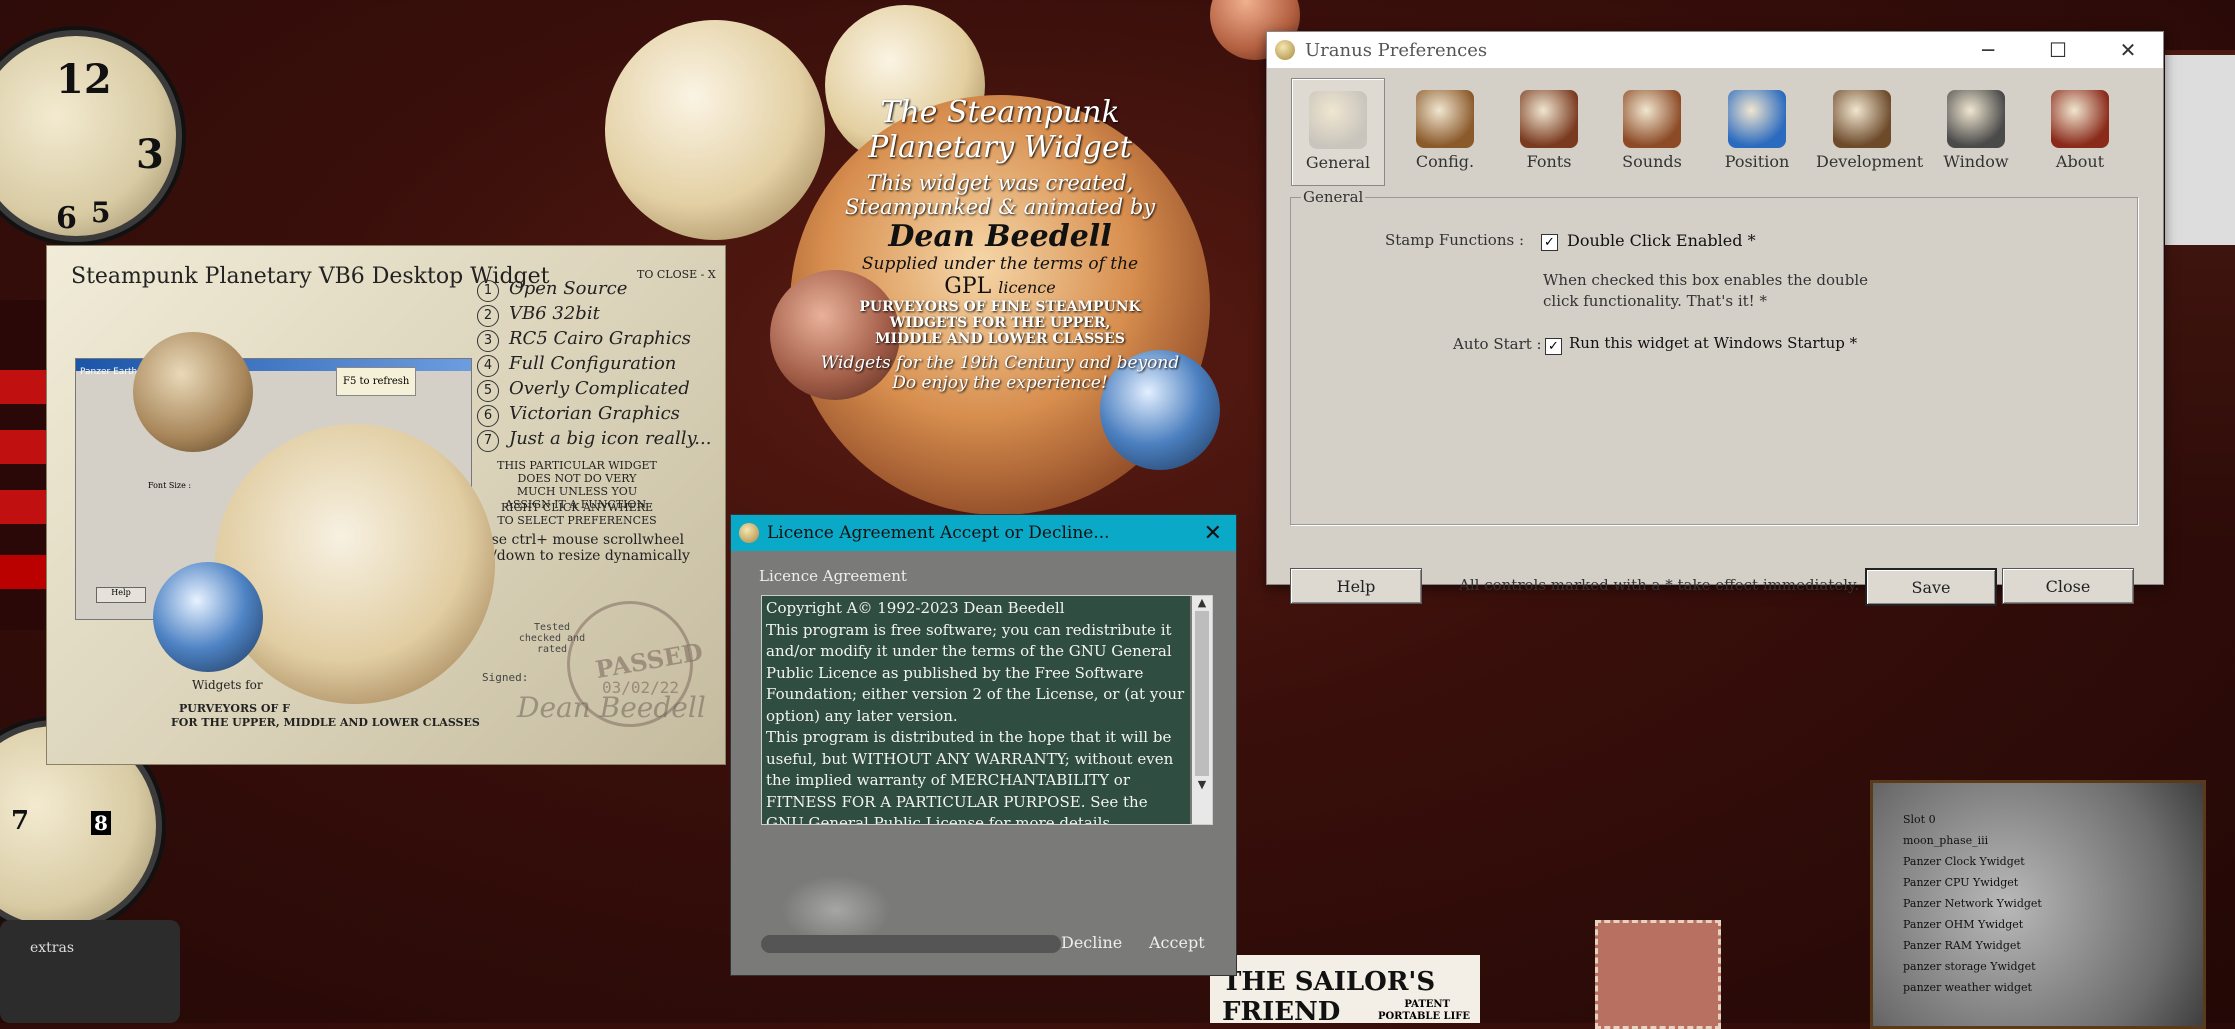 This screenshot has width=2235, height=1029. I want to click on window-icon, so click(1976, 119).